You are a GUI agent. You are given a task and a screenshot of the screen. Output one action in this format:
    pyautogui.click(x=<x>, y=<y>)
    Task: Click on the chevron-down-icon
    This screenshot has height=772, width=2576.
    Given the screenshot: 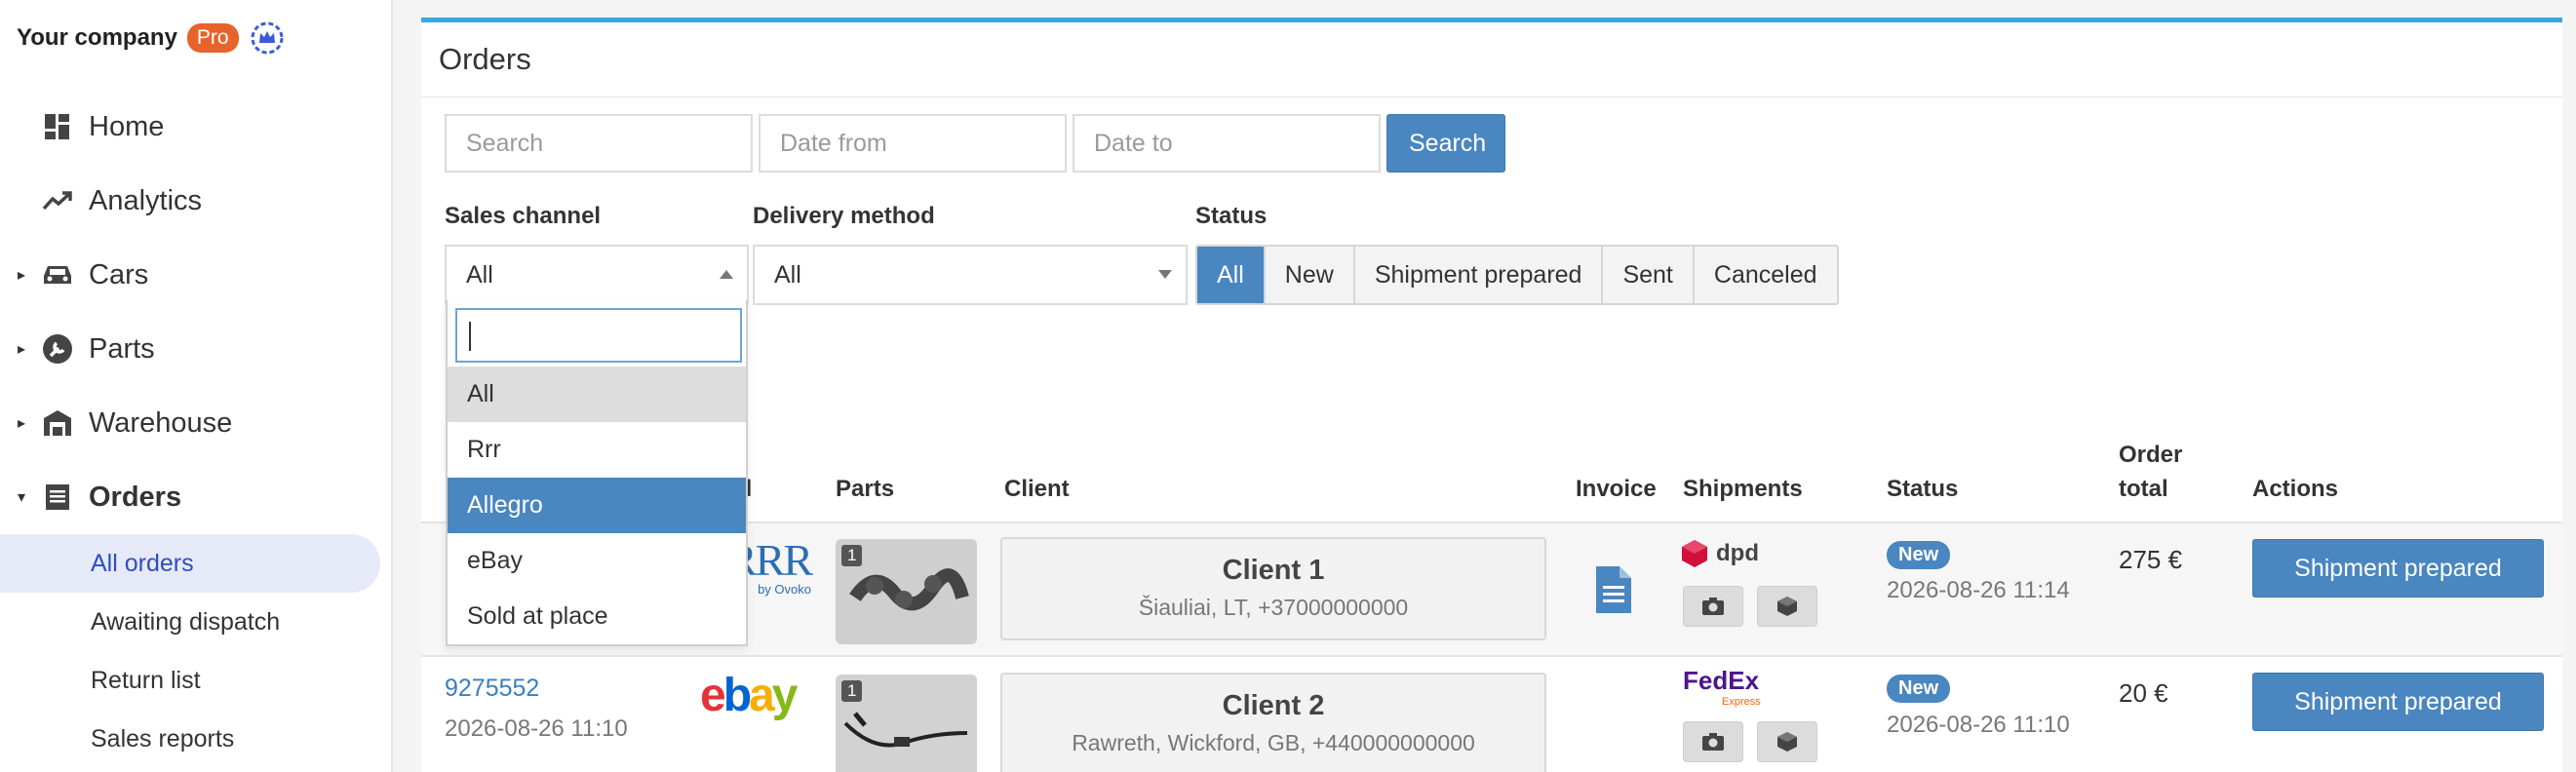 What is the action you would take?
    pyautogui.click(x=1165, y=274)
    